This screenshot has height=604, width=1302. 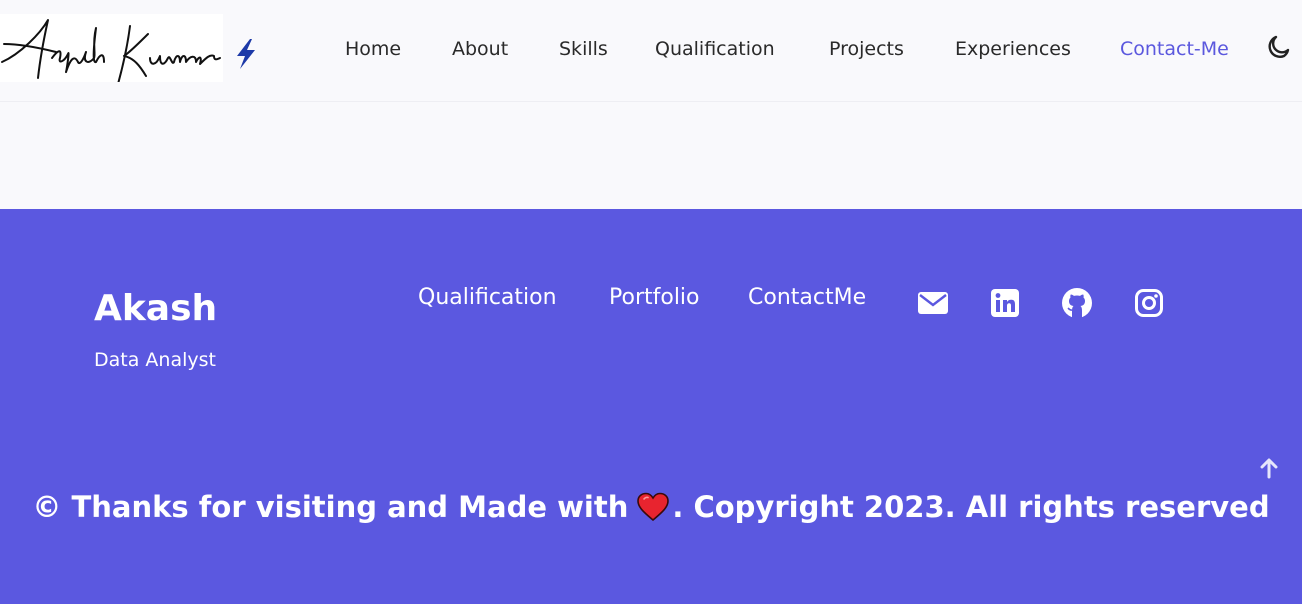 I want to click on footer-brand: Akash, so click(x=156, y=308).